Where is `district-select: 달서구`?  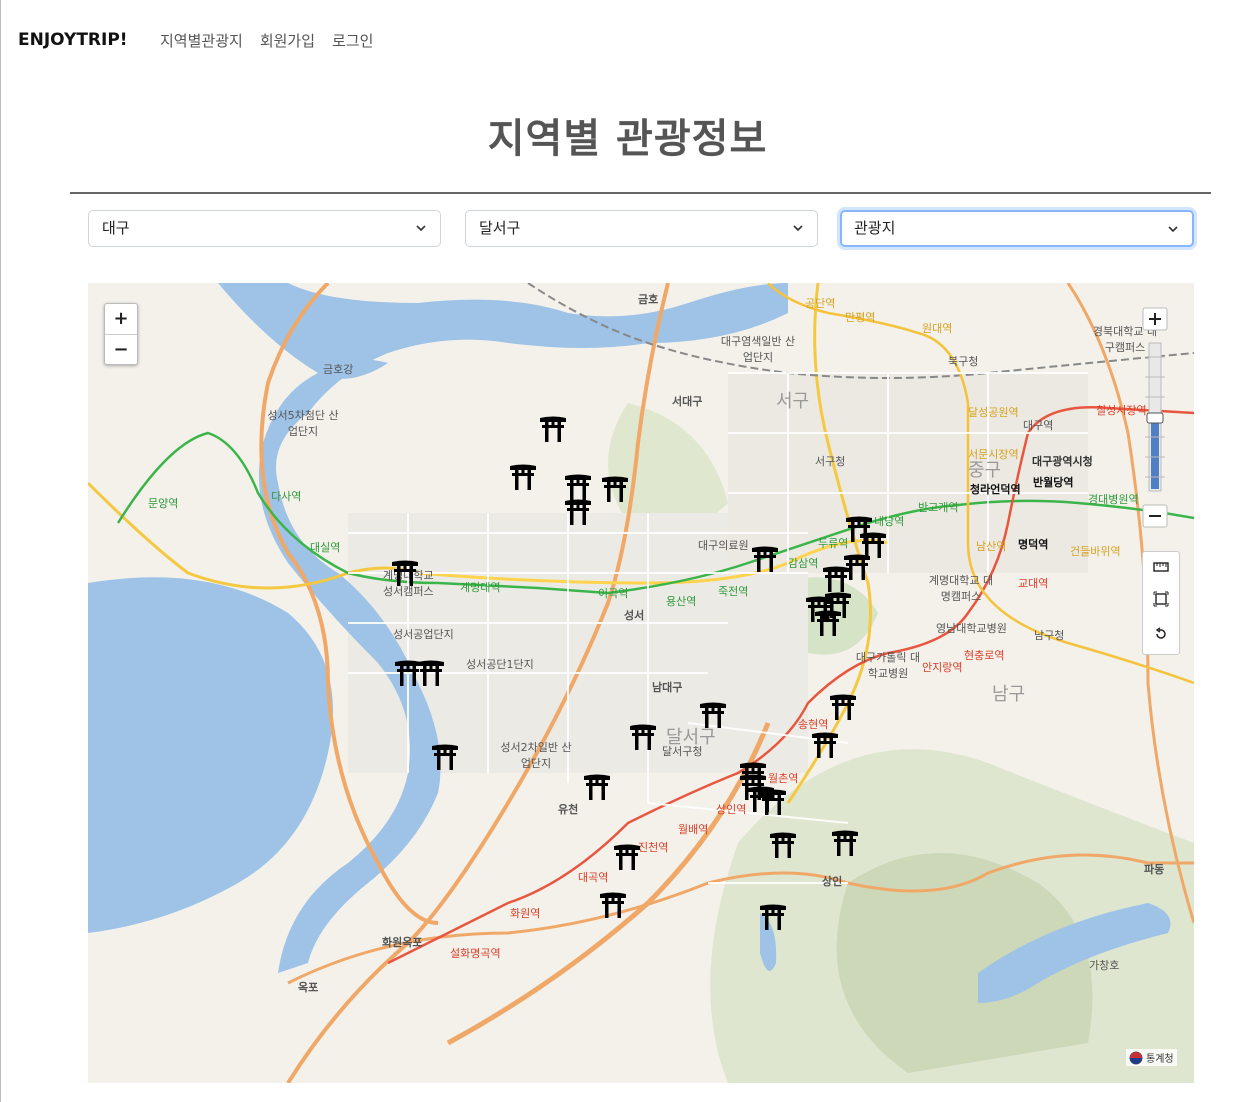 district-select: 달서구 is located at coordinates (641, 228).